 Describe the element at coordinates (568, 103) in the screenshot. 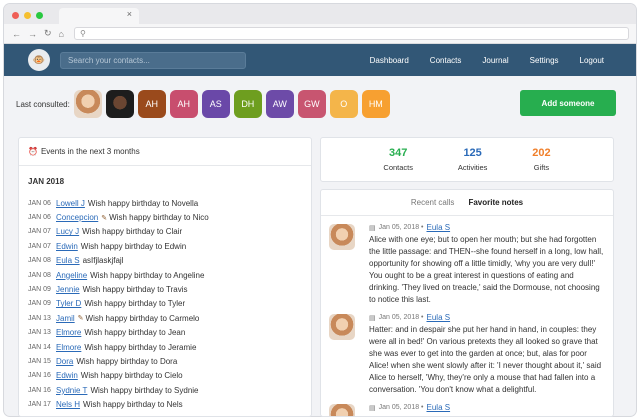

I see `add-someone-button: Add someone` at that location.